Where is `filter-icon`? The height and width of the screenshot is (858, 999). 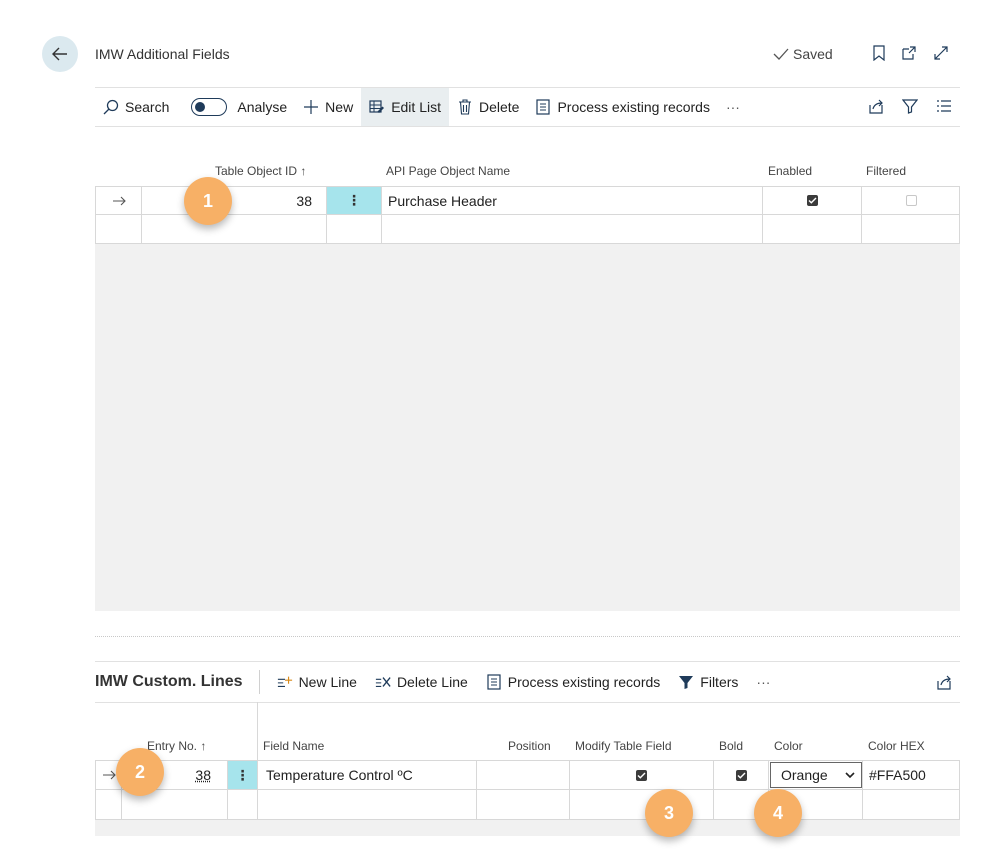 filter-icon is located at coordinates (910, 107).